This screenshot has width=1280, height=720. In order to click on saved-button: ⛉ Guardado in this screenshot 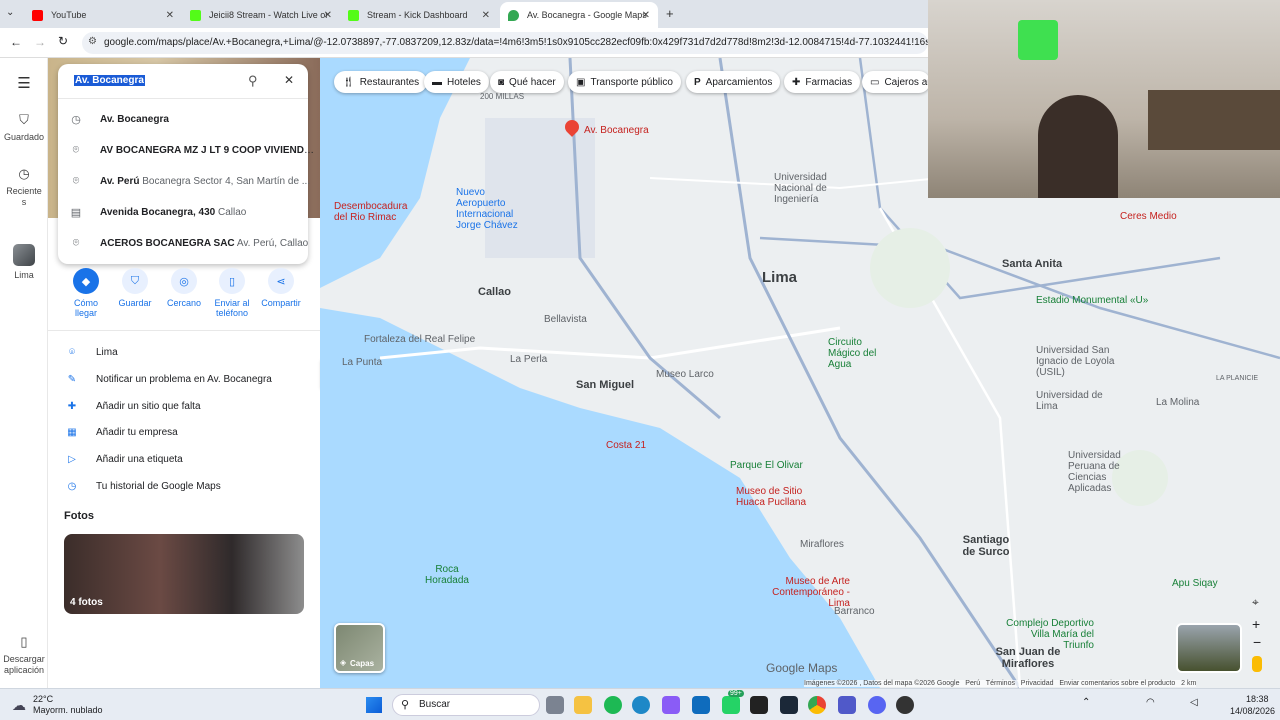, I will do `click(24, 127)`.